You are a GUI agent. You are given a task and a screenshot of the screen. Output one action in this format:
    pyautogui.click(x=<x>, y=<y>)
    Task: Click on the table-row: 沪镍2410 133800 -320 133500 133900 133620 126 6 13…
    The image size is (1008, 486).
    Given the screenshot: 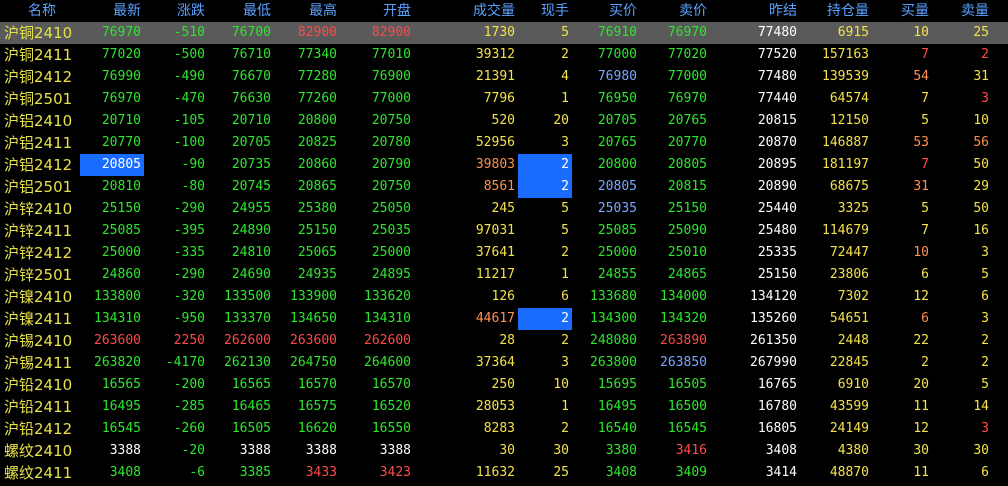 What is the action you would take?
    pyautogui.click(x=504, y=297)
    